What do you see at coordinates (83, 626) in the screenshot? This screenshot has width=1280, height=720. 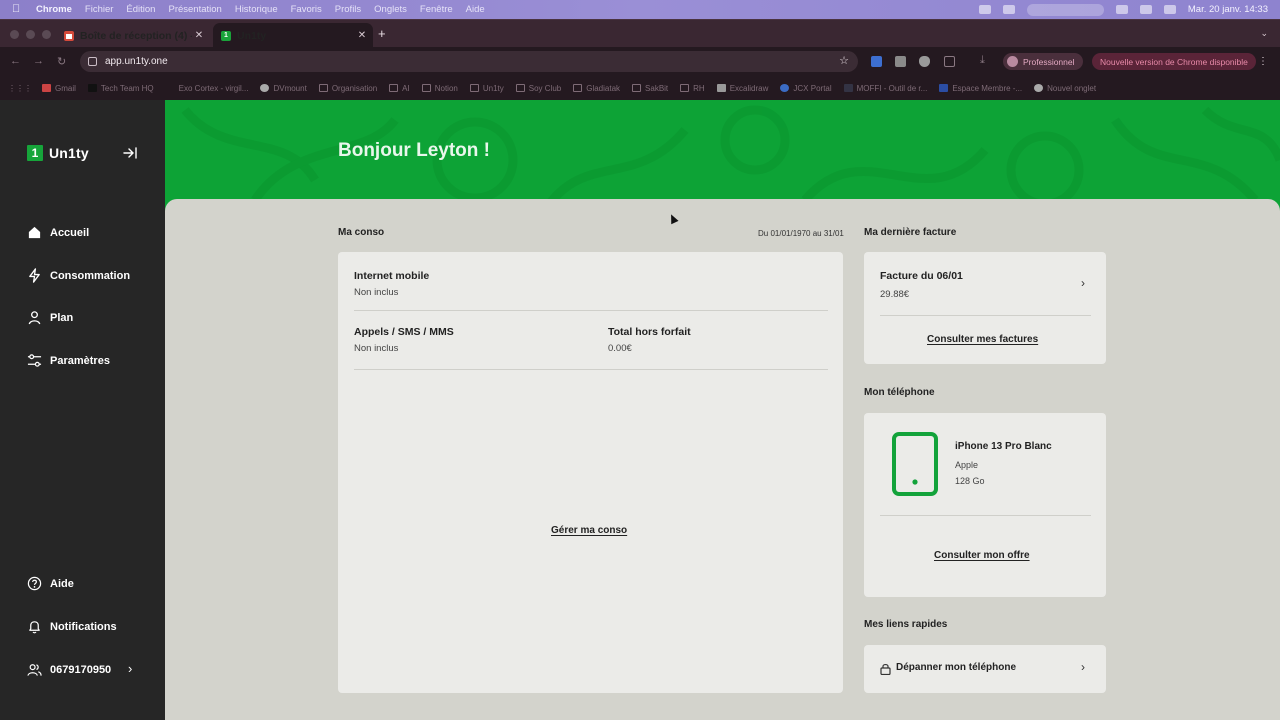 I see `nav-label: Notifications` at bounding box center [83, 626].